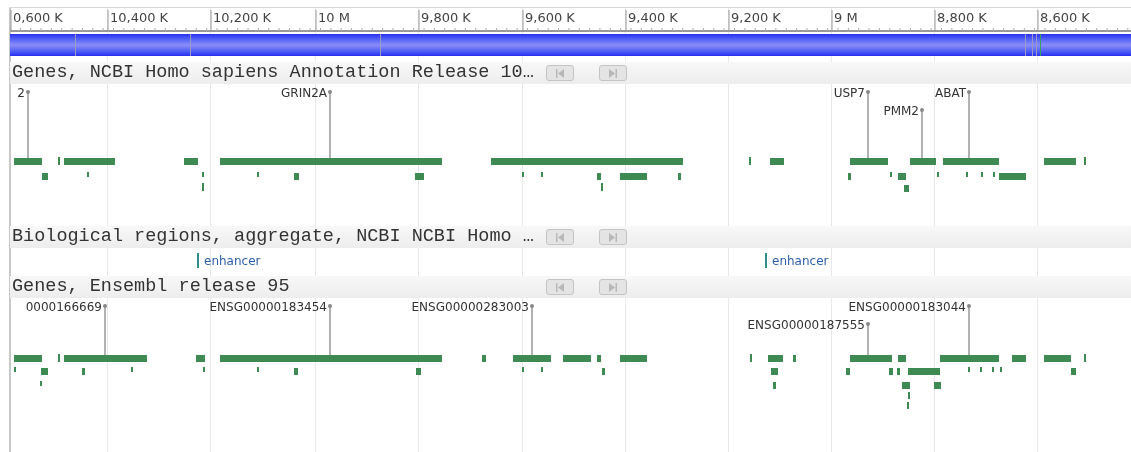  What do you see at coordinates (550, 17) in the screenshot?
I see `ruler-label: 9,600 K` at bounding box center [550, 17].